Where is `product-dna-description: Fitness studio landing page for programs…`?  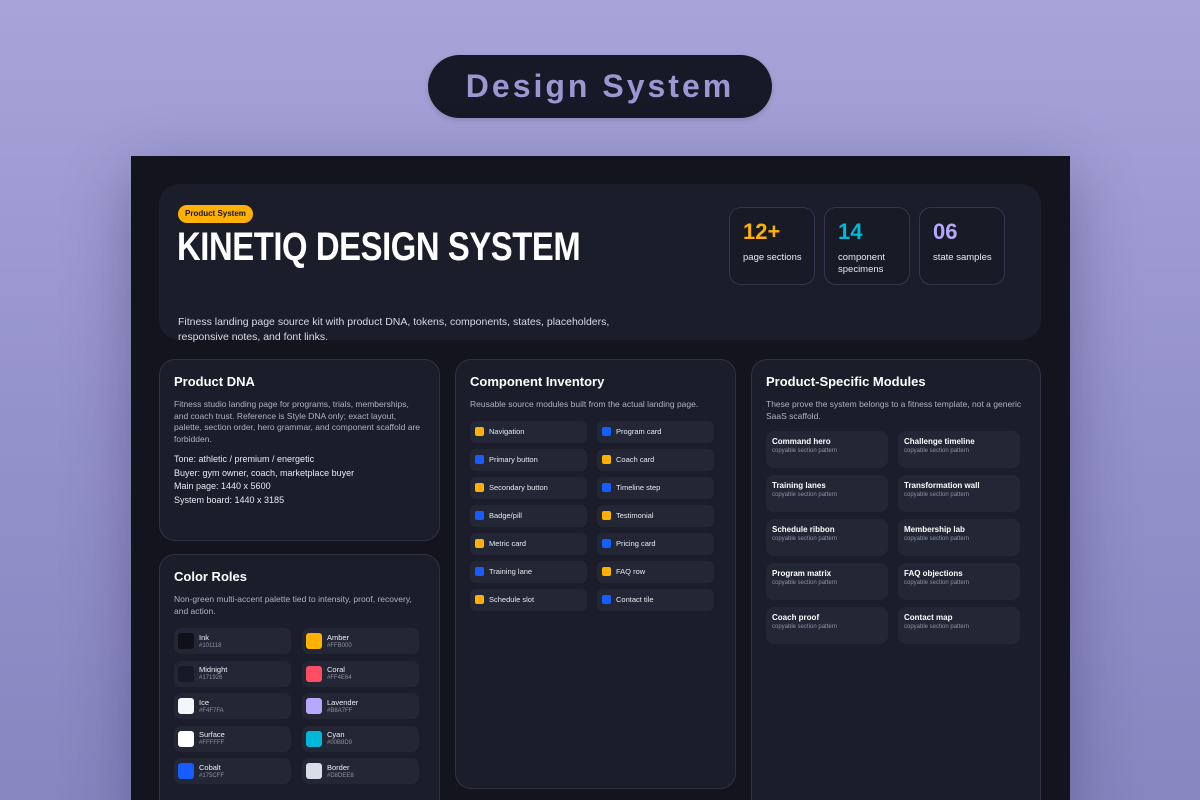
product-dna-description: Fitness studio landing page for programs… is located at coordinates (297, 421).